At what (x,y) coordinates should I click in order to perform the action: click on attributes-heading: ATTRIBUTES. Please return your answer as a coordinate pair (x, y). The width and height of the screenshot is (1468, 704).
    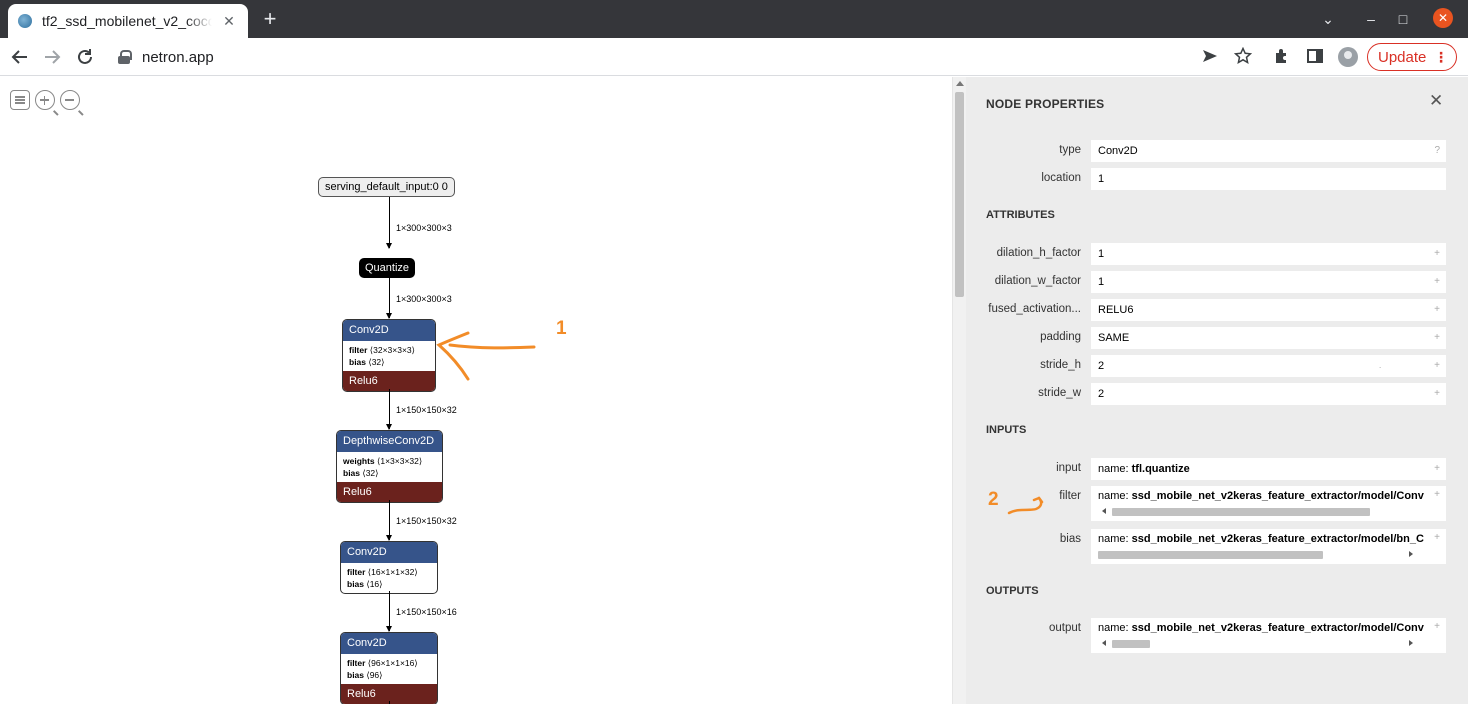
    Looking at the image, I should click on (1020, 215).